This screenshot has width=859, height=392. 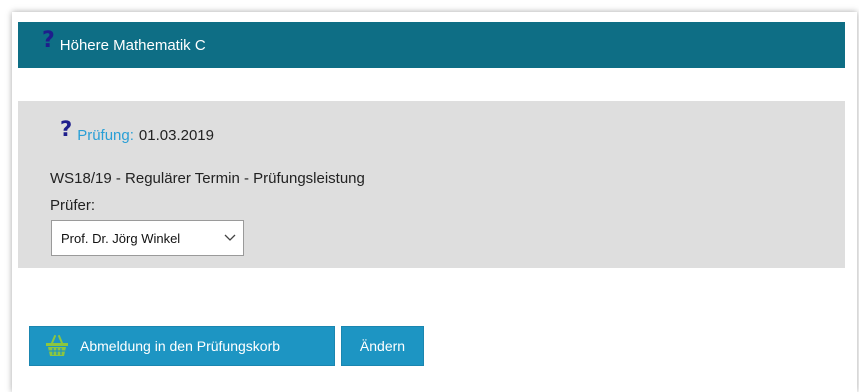 I want to click on exam-link: Prüfung:, so click(x=105, y=135).